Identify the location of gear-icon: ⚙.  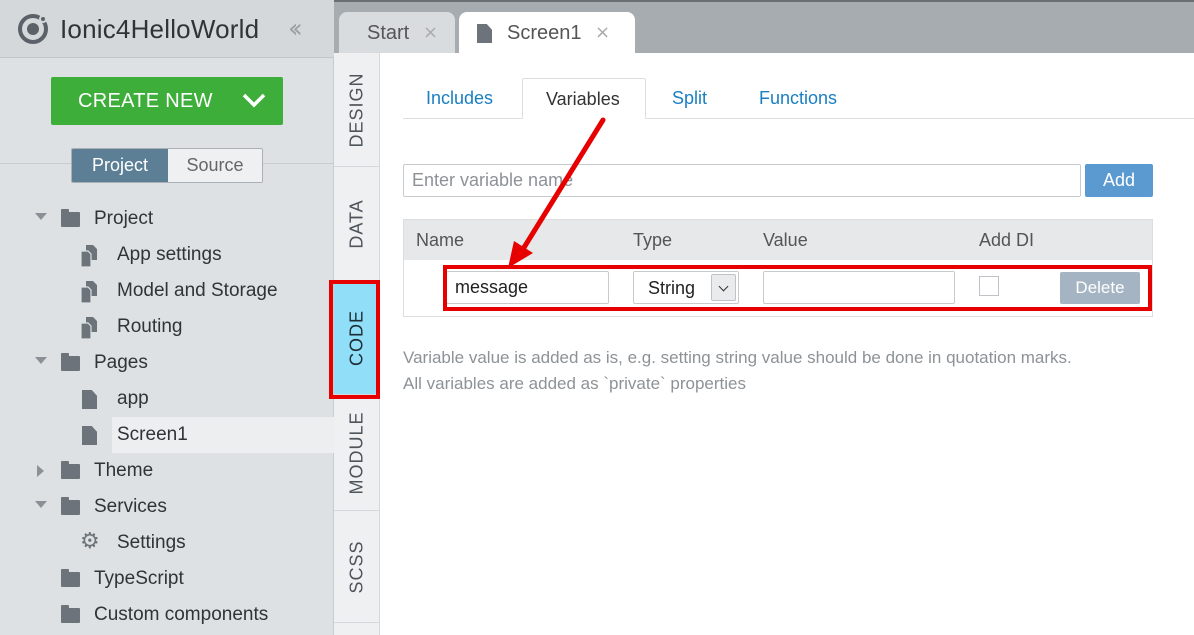
(90, 541).